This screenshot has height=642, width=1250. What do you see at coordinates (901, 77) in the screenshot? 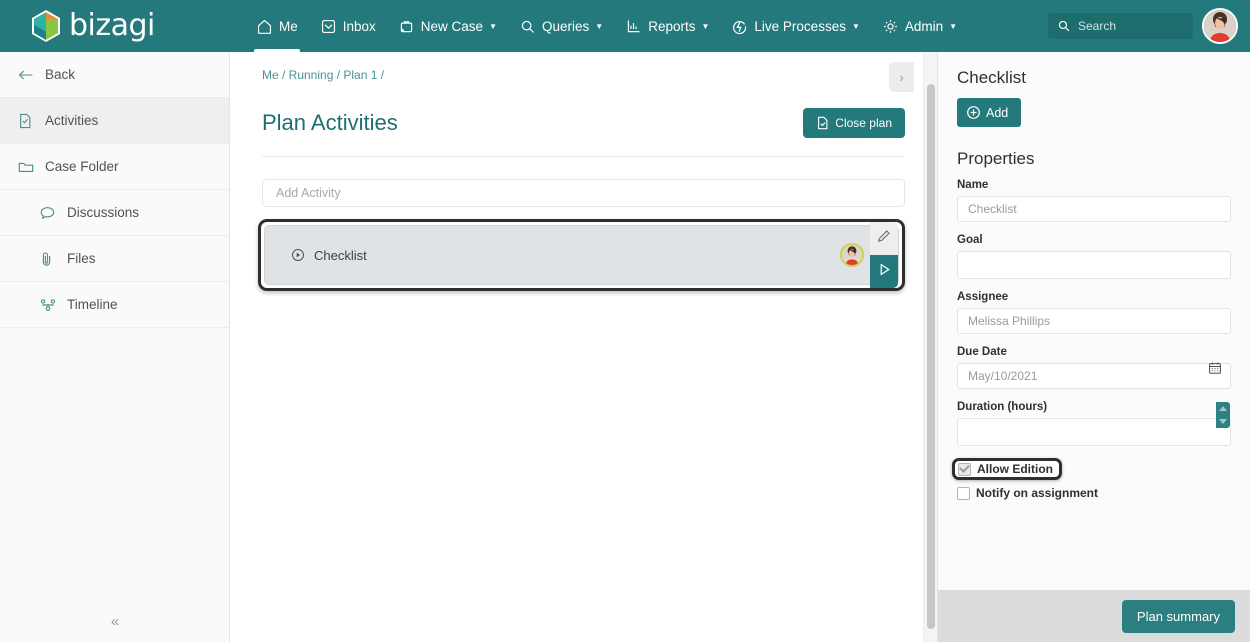
I see `panel-toggle-button: ›` at bounding box center [901, 77].